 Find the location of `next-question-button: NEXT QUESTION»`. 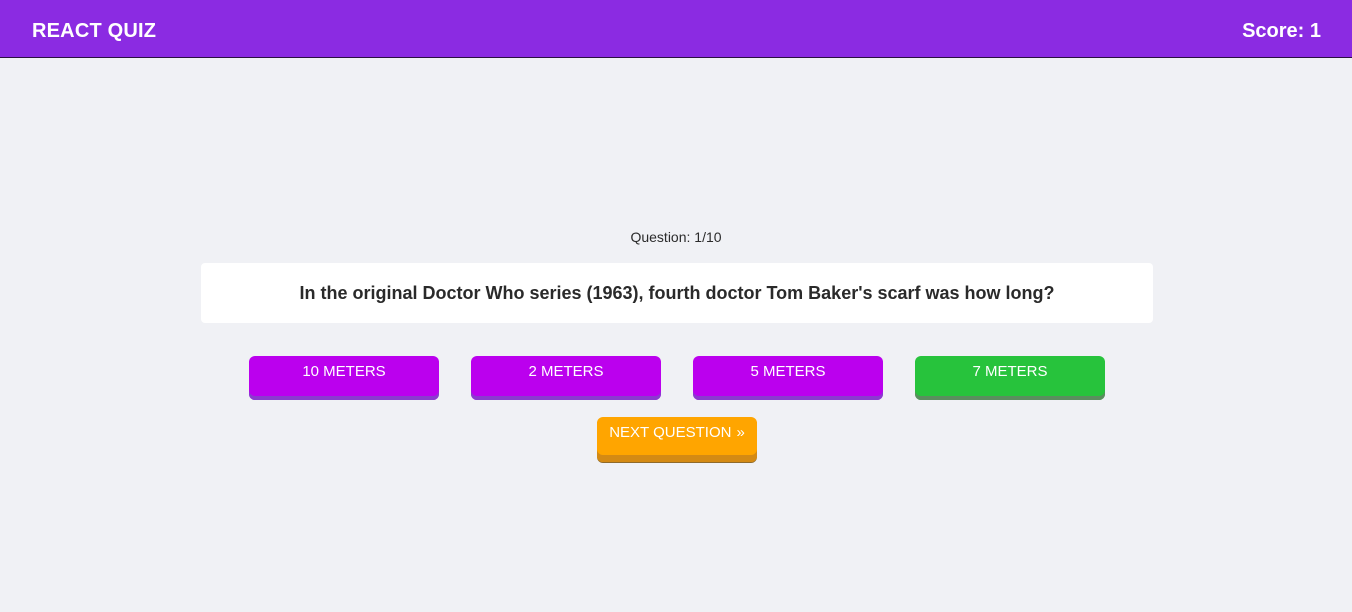

next-question-button: NEXT QUESTION» is located at coordinates (677, 439).